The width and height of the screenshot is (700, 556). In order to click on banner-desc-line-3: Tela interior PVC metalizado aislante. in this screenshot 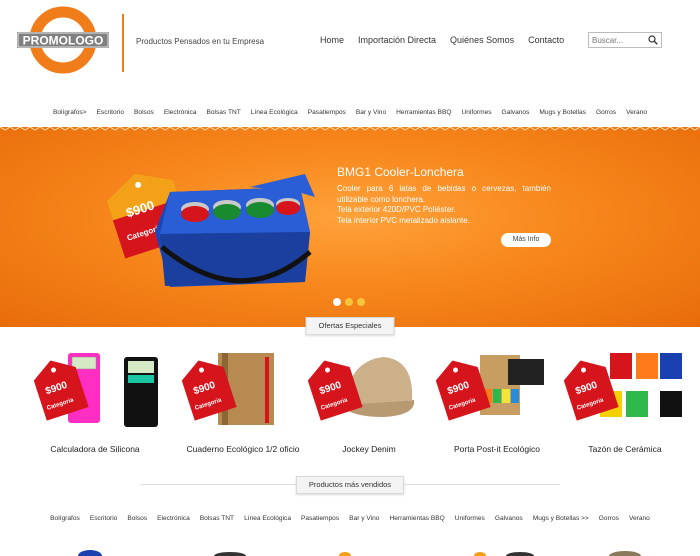, I will do `click(403, 220)`.